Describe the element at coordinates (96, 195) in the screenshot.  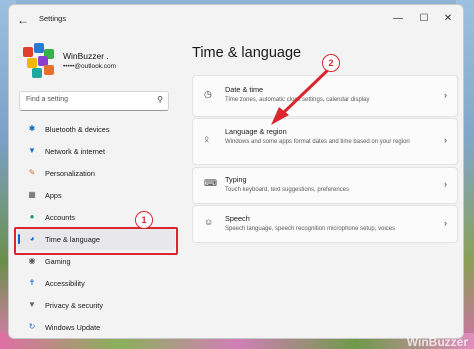
I see `sidebar-item-apps: ▦ Apps` at that location.